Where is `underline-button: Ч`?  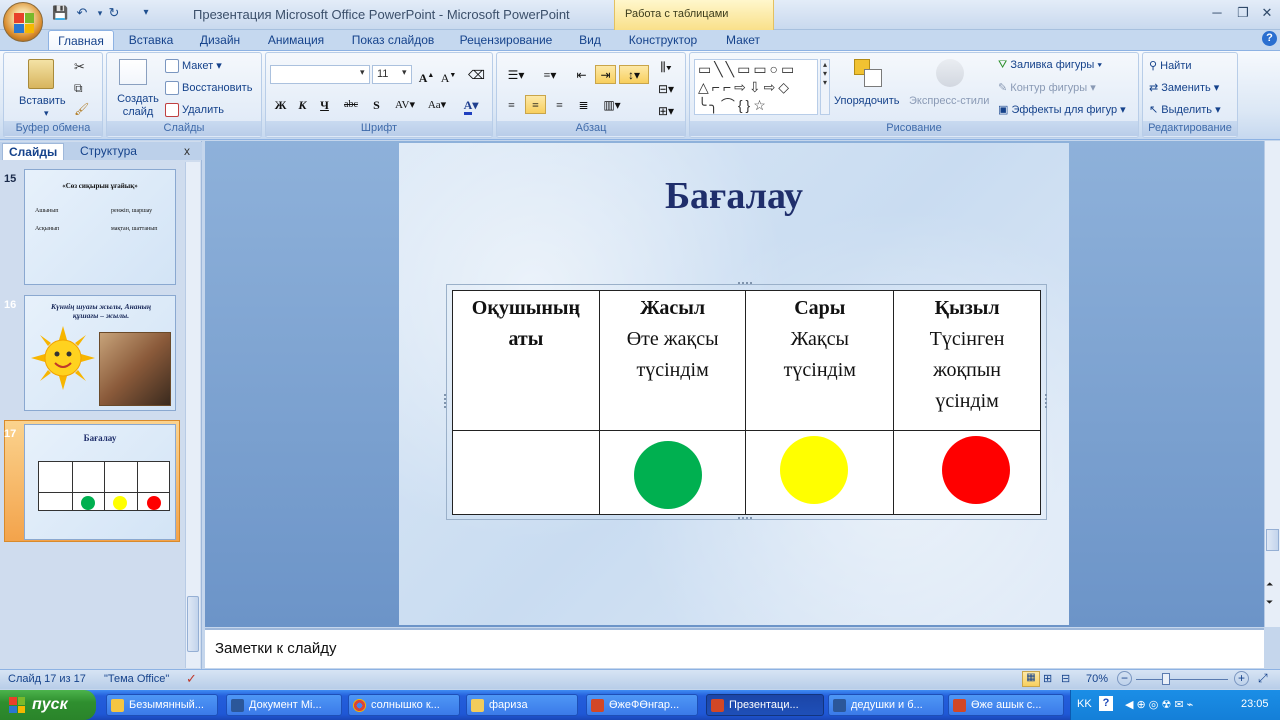
underline-button: Ч is located at coordinates (324, 104).